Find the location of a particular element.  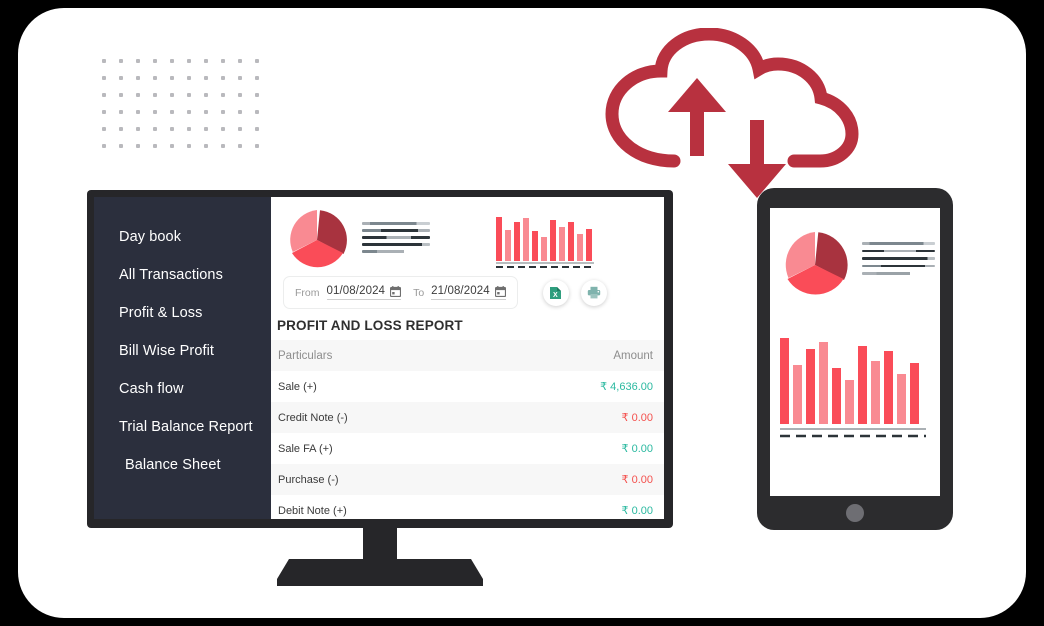

export-excel-button: X is located at coordinates (555, 292).